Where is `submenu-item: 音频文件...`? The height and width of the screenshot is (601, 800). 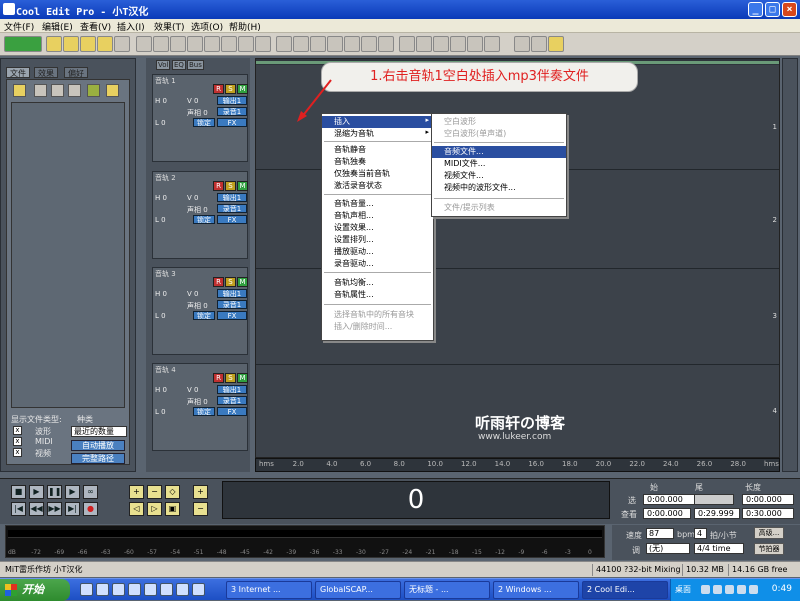
submenu-item: 音频文件... is located at coordinates (499, 152).